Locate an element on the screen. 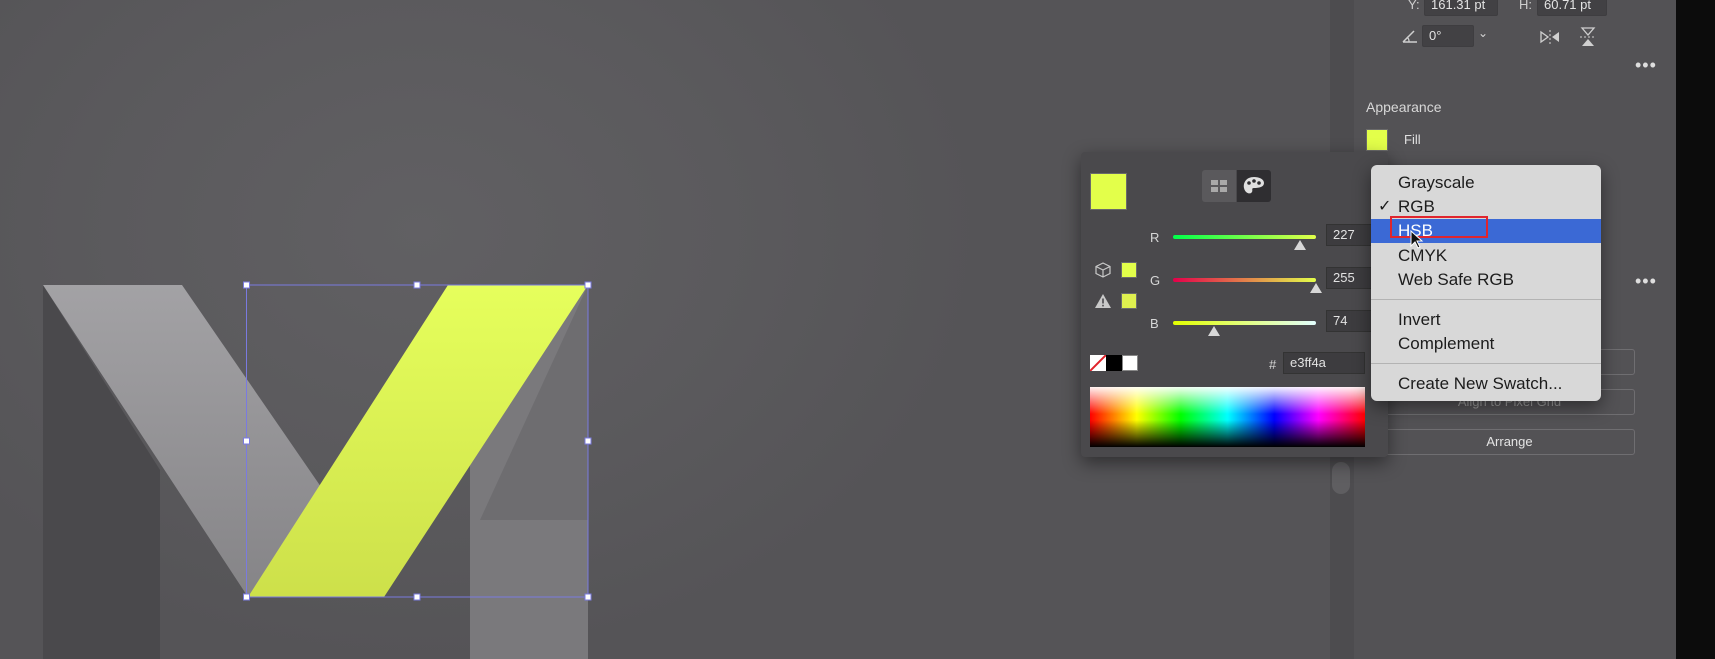 The height and width of the screenshot is (659, 1715). channel-g-thumb is located at coordinates (1316, 288).